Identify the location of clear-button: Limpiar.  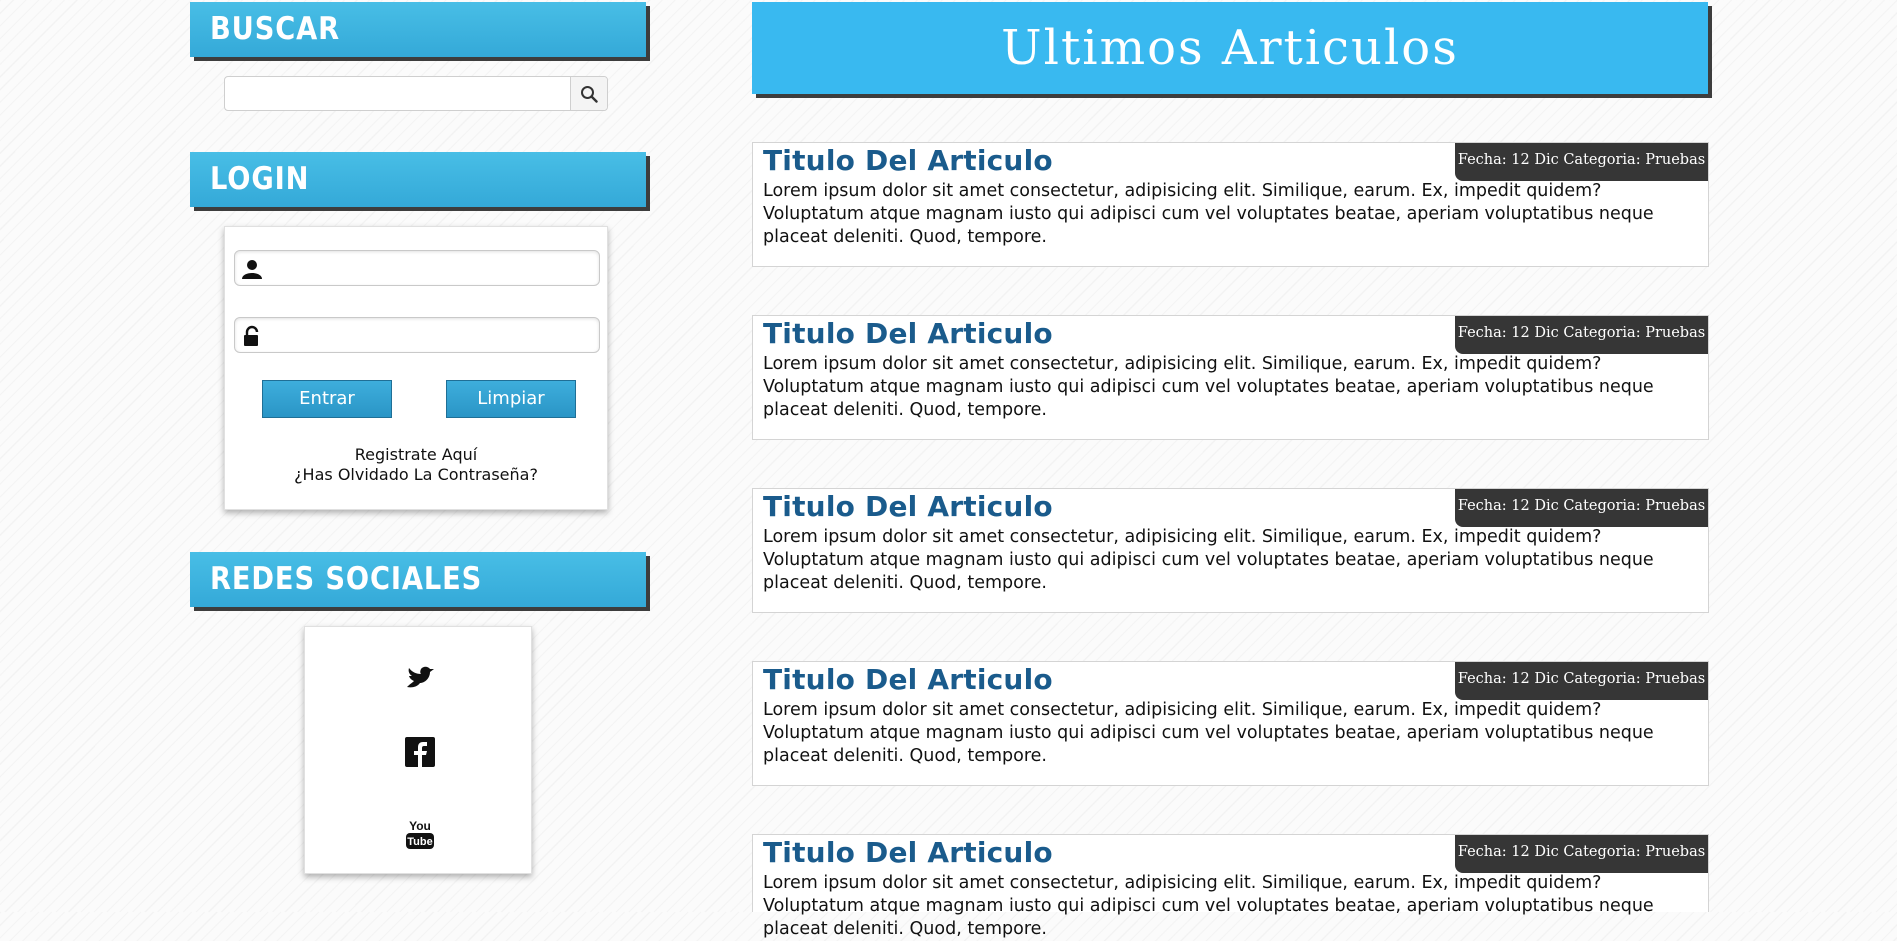
(511, 399).